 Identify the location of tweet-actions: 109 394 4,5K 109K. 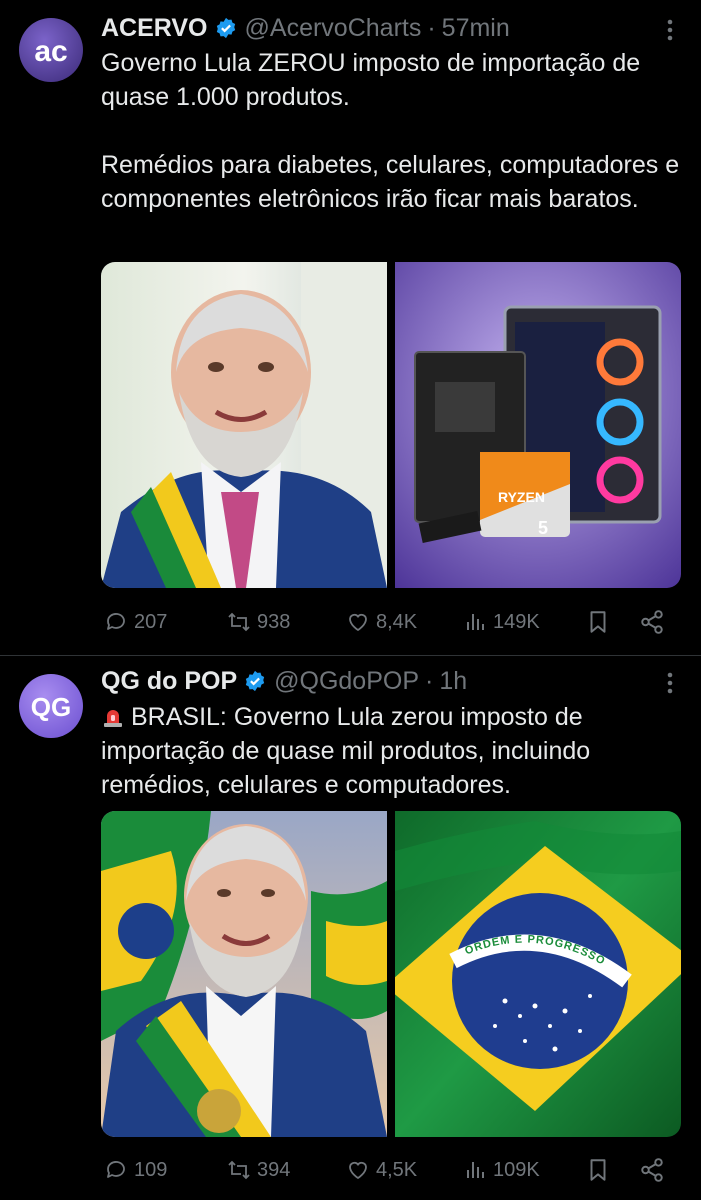
(386, 1170).